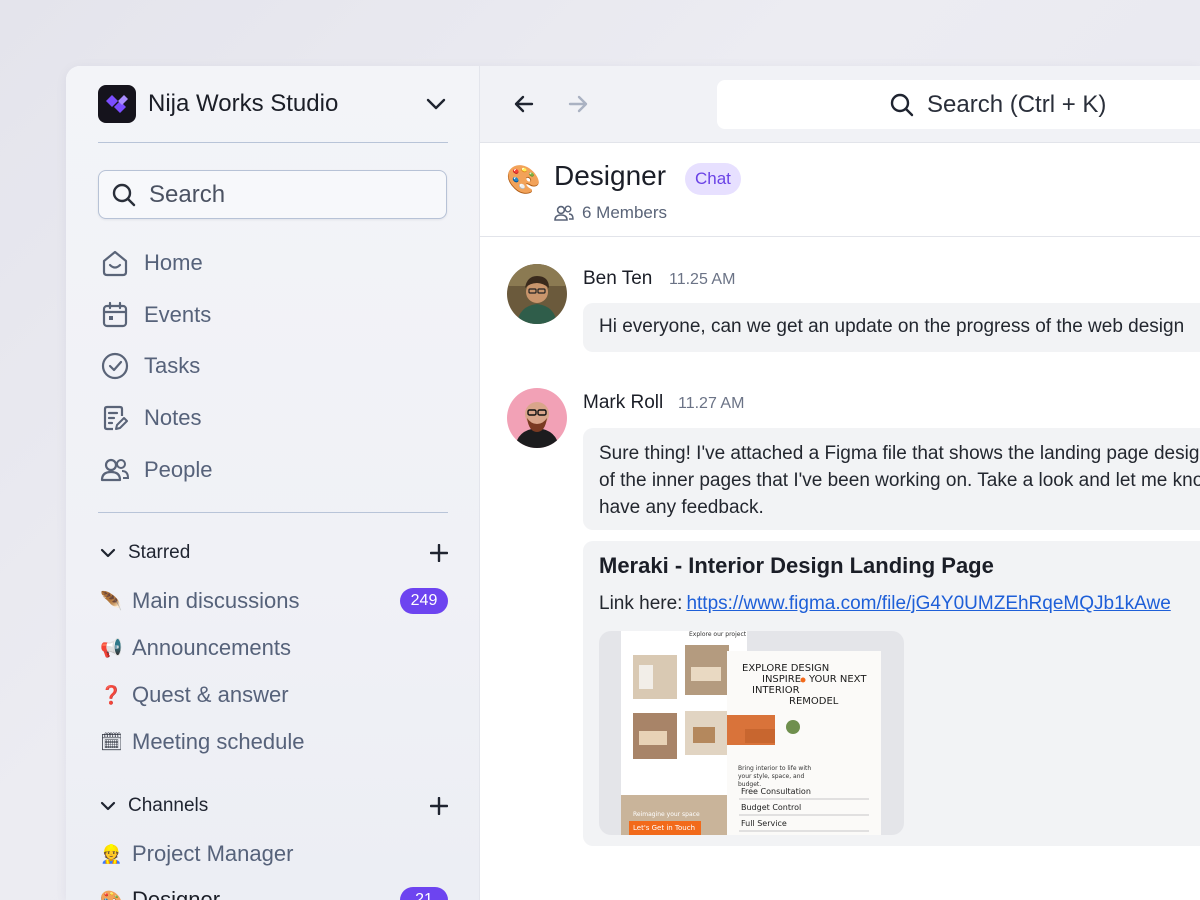  What do you see at coordinates (274, 806) in the screenshot?
I see `channels-section-header: Channels` at bounding box center [274, 806].